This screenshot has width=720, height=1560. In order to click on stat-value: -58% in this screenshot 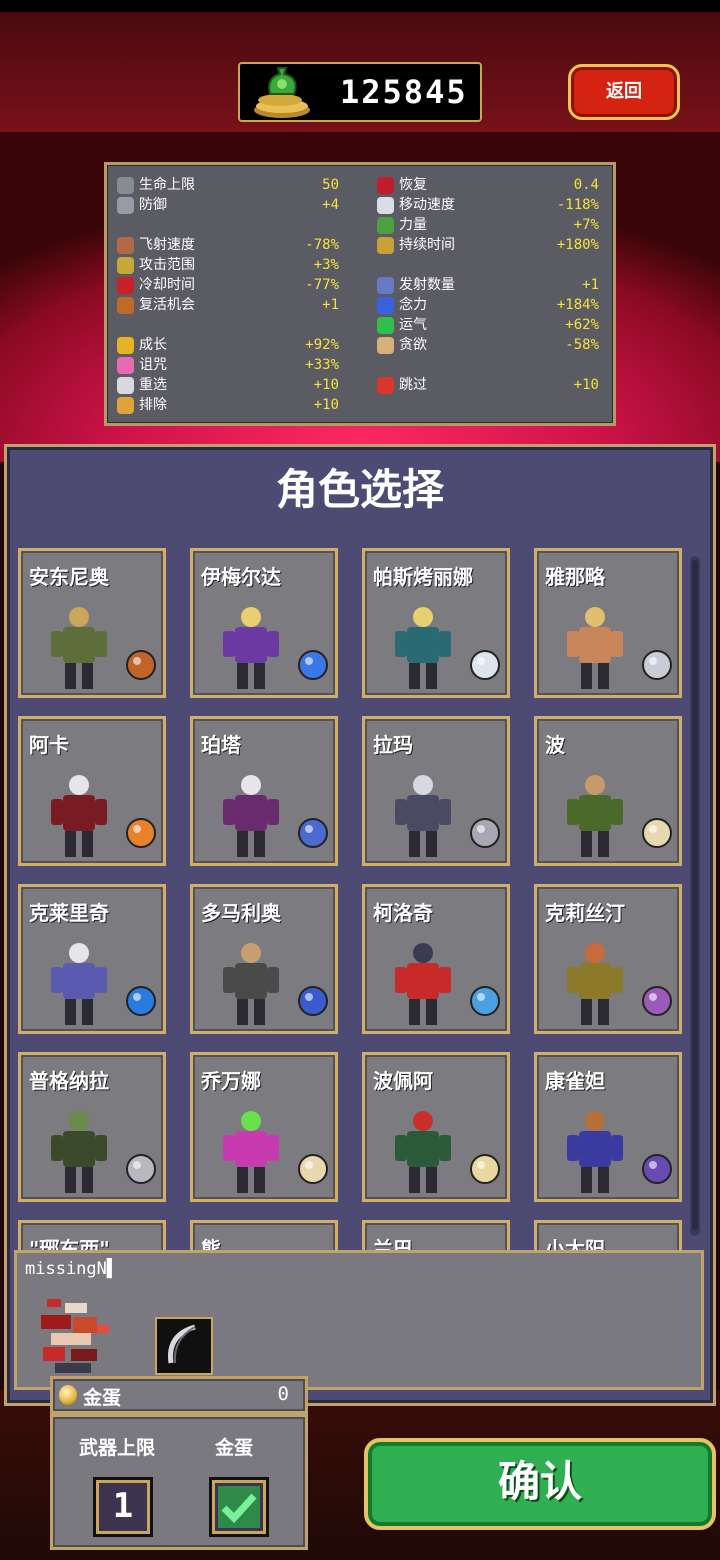, I will do `click(582, 345)`.